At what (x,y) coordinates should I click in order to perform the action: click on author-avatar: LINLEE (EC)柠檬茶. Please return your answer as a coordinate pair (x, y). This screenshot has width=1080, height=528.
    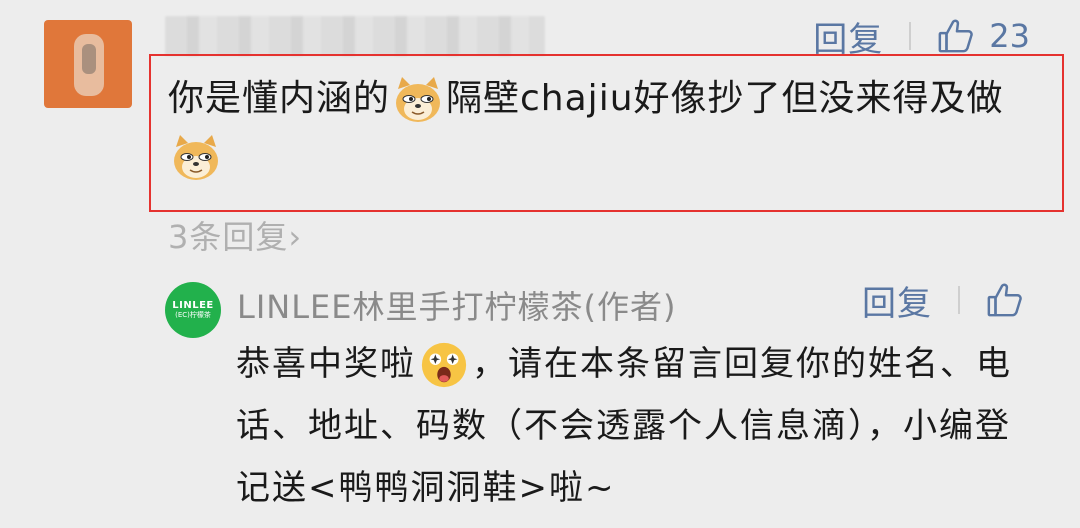
    Looking at the image, I should click on (193, 310).